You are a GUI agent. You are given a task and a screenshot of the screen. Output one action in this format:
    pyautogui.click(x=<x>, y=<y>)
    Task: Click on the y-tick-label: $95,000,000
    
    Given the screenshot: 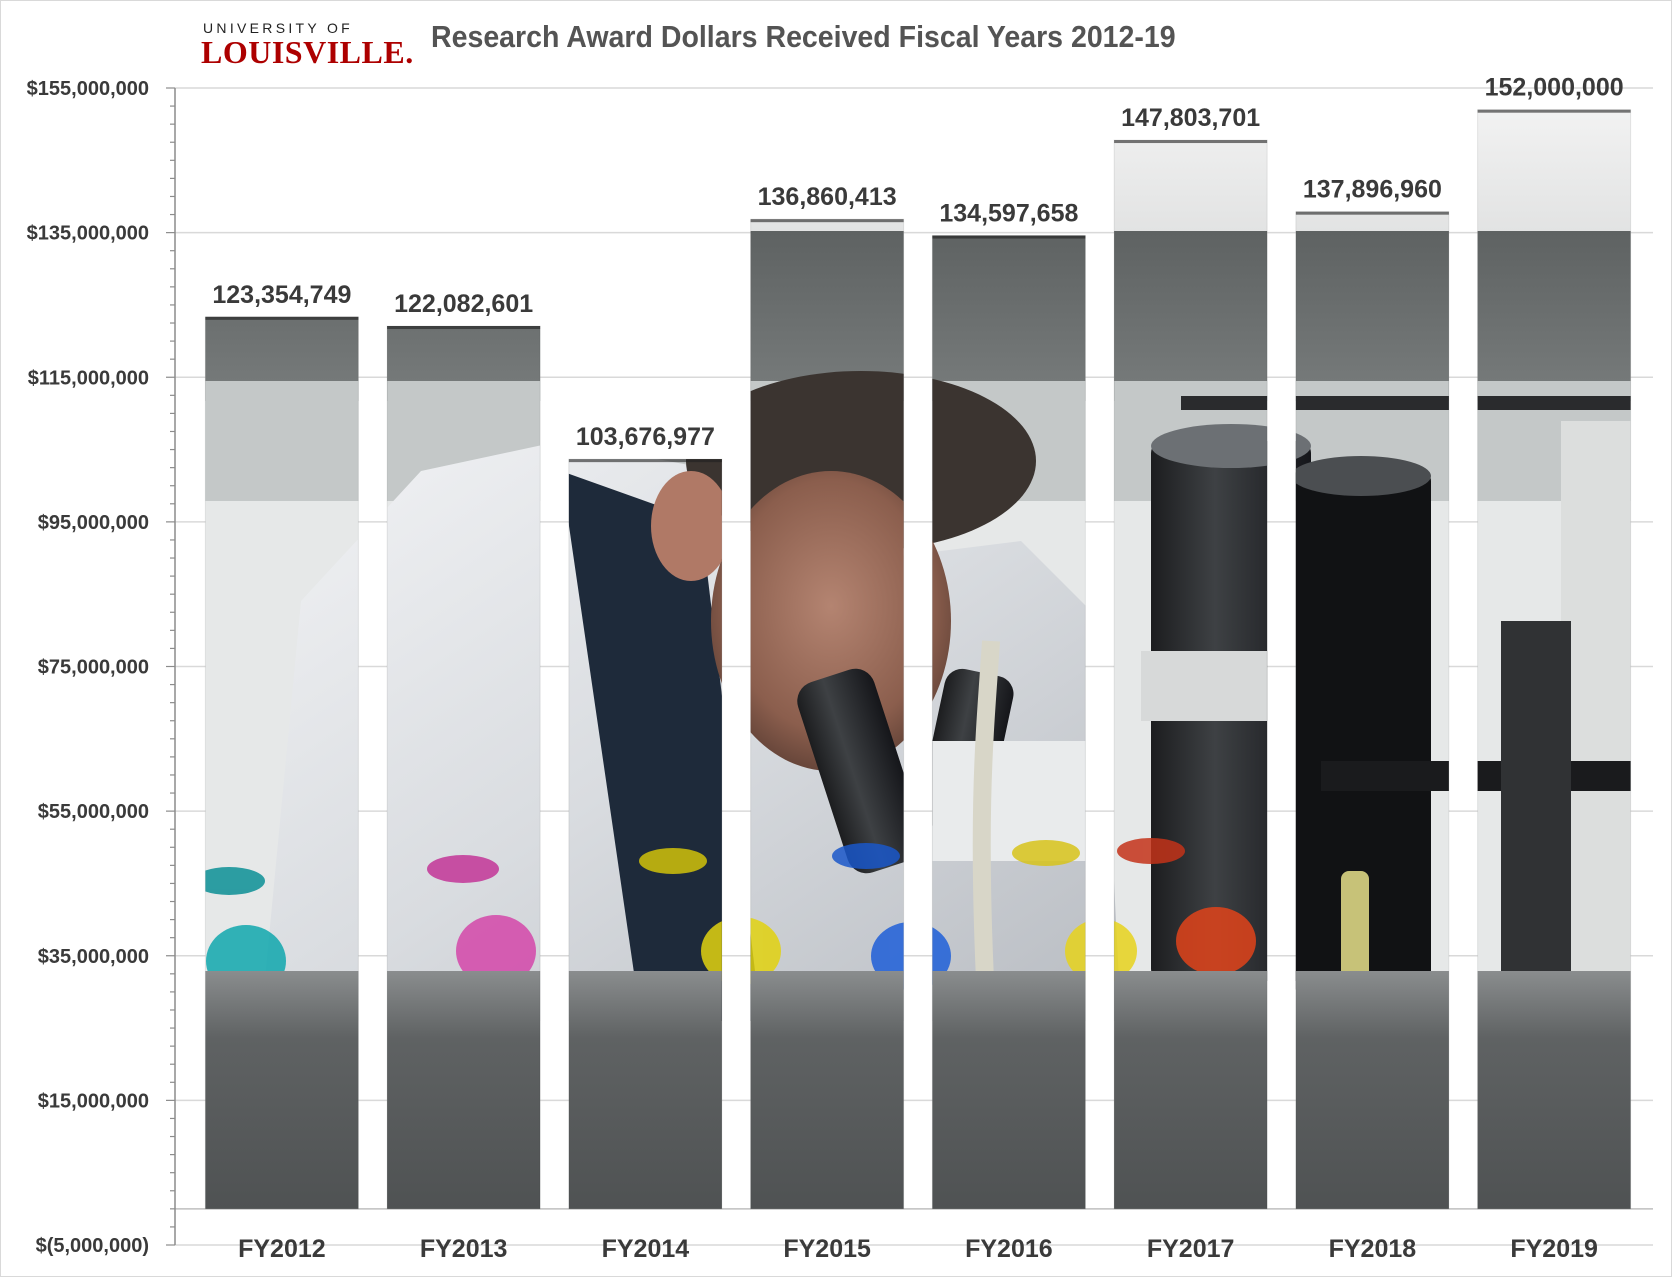 What is the action you would take?
    pyautogui.click(x=93, y=523)
    